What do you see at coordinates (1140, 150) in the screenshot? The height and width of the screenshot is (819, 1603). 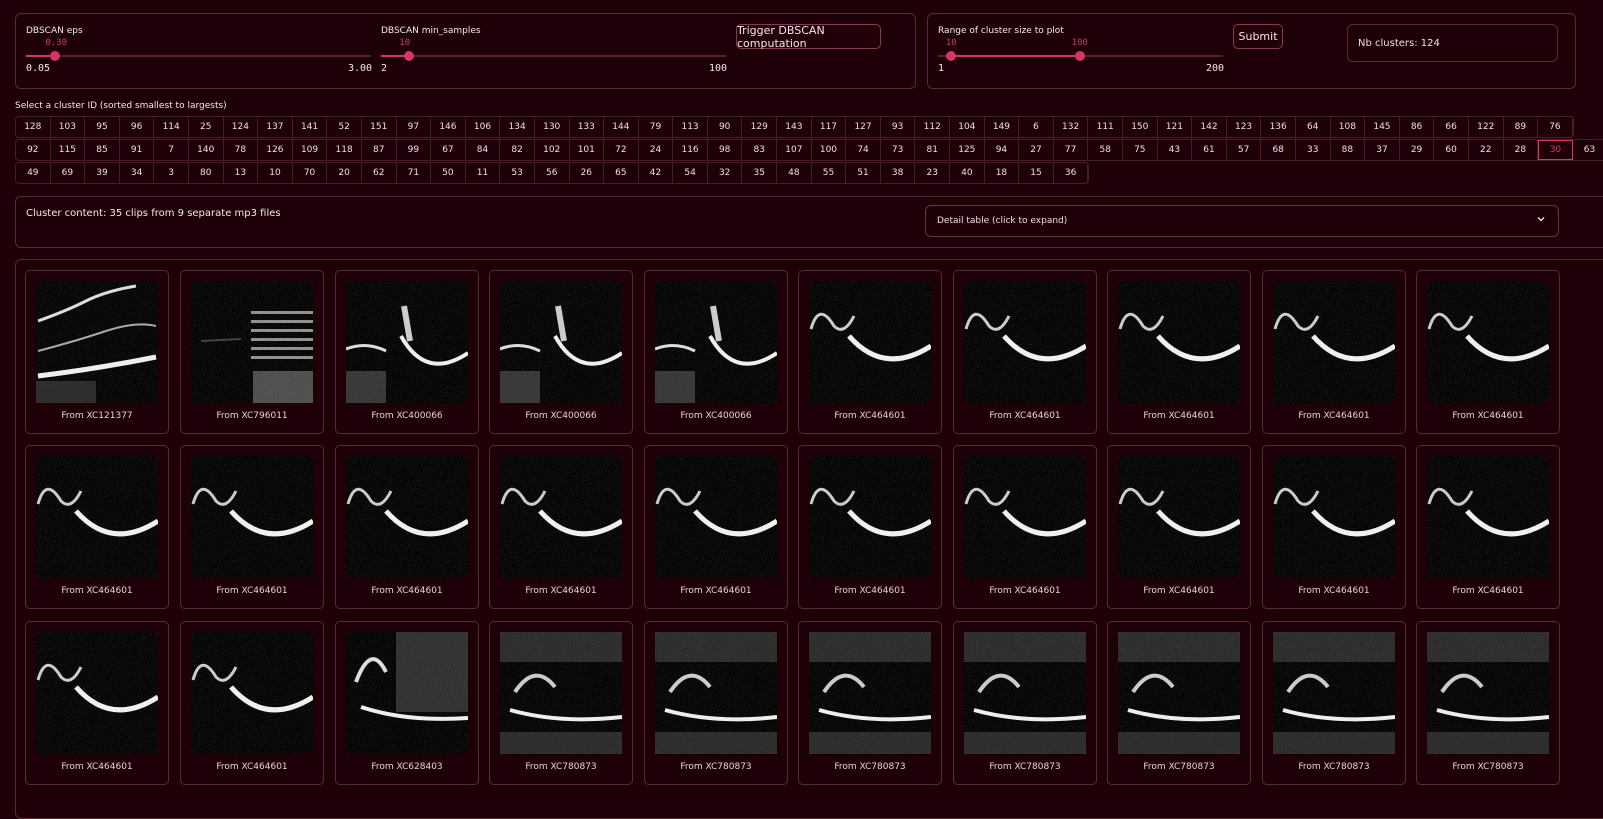 I see `cluster-id-button: 75` at bounding box center [1140, 150].